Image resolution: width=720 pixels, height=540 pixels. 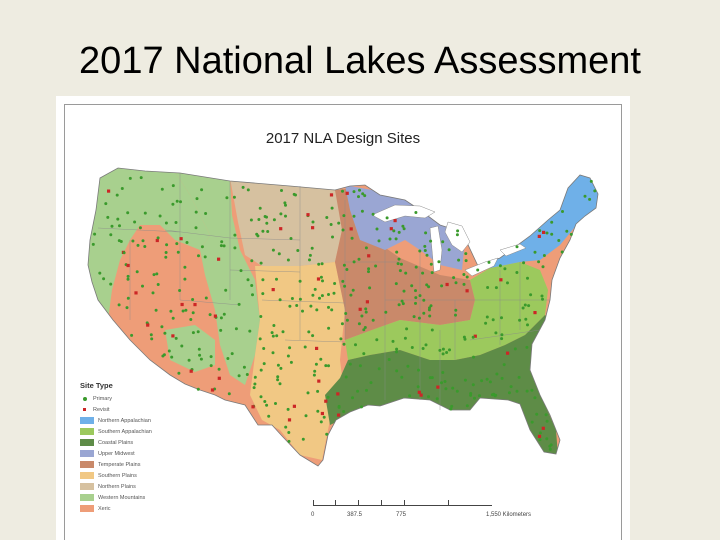 What do you see at coordinates (125, 409) in the screenshot?
I see `legend-item-revisit: Revisit` at bounding box center [125, 409].